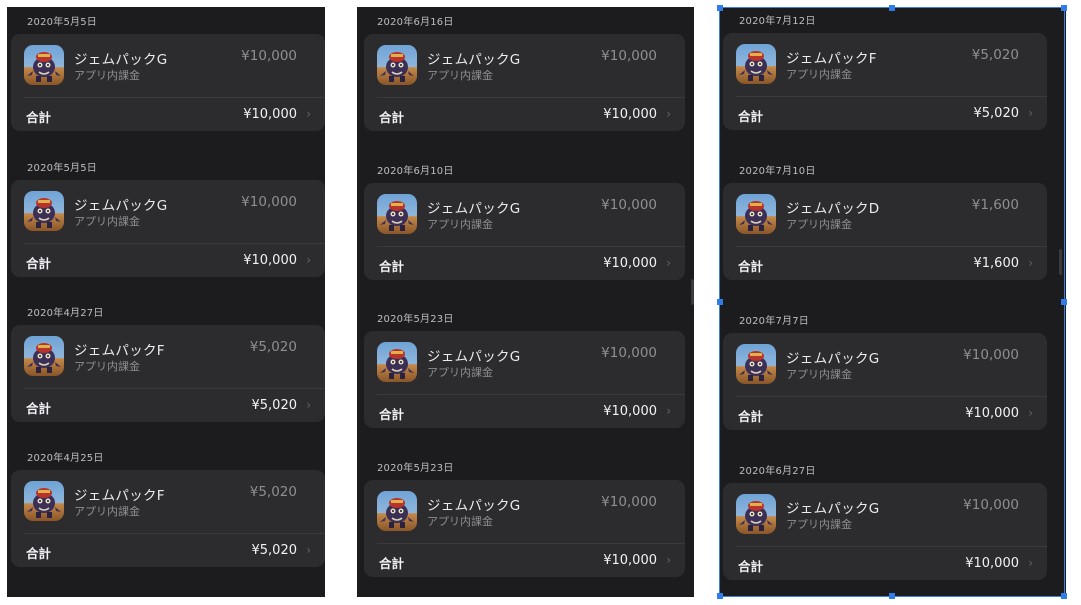 The image size is (1081, 605). Describe the element at coordinates (777, 21) in the screenshot. I see `purchase-date: 2020年7月12日` at that location.